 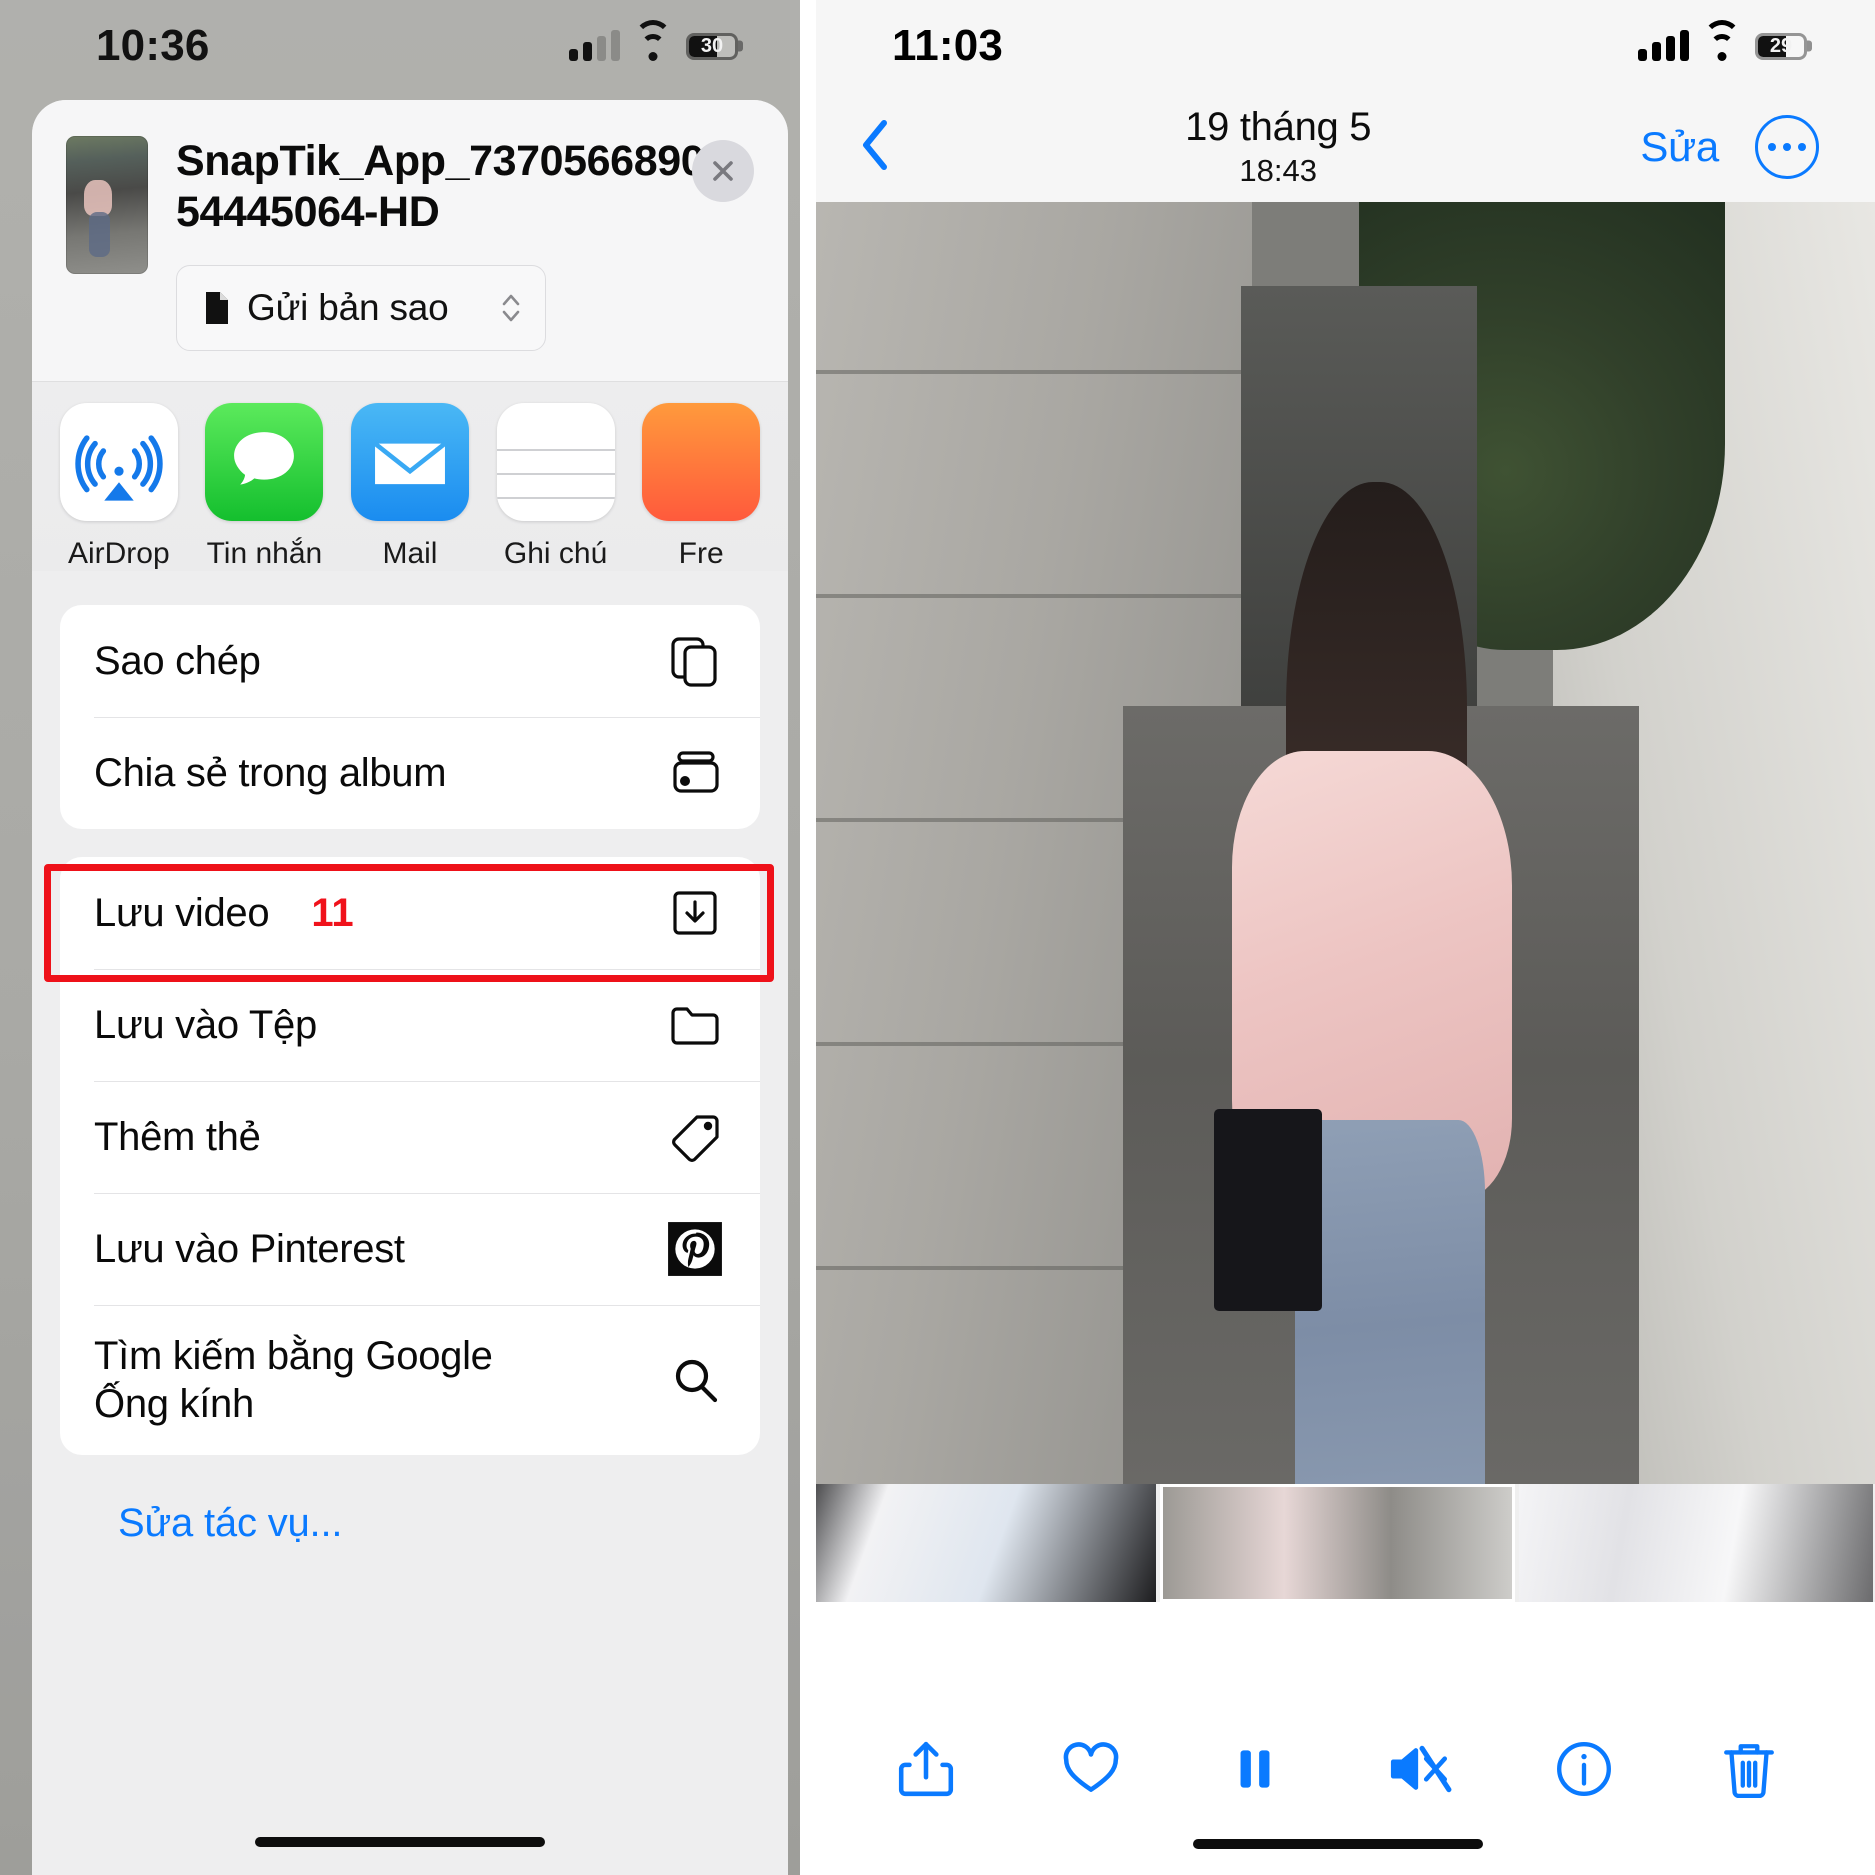 I want to click on close-button, so click(x=723, y=171).